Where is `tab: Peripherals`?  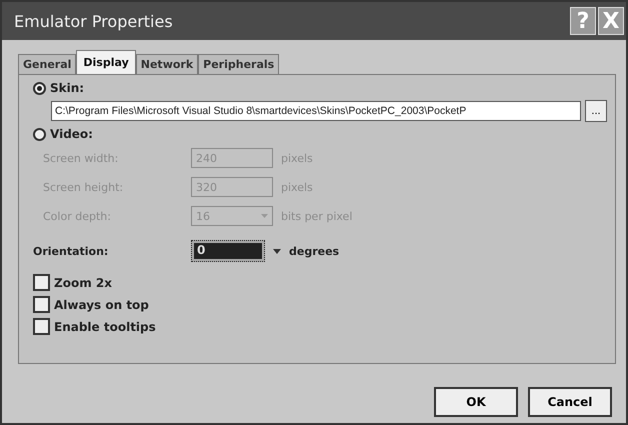
tab: Peripherals is located at coordinates (239, 64).